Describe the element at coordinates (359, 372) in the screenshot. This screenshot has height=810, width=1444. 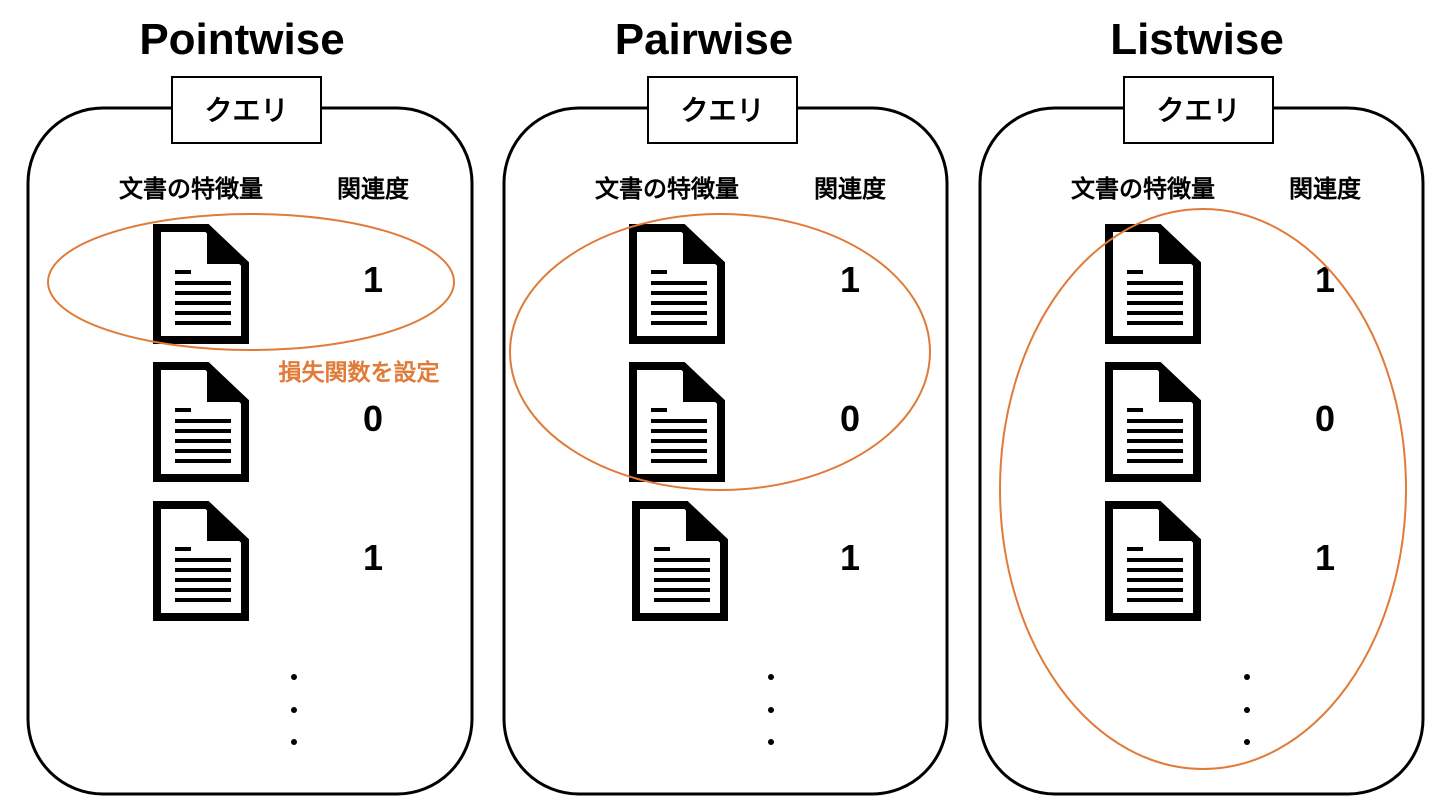
I see `loss-function-annotation: 損失関数を設定` at that location.